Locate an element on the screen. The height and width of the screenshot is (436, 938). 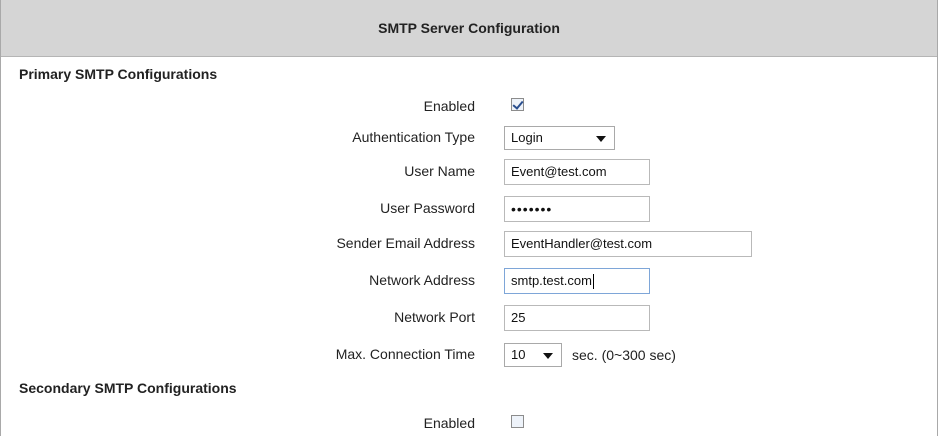
network-port-input: 25 is located at coordinates (577, 318).